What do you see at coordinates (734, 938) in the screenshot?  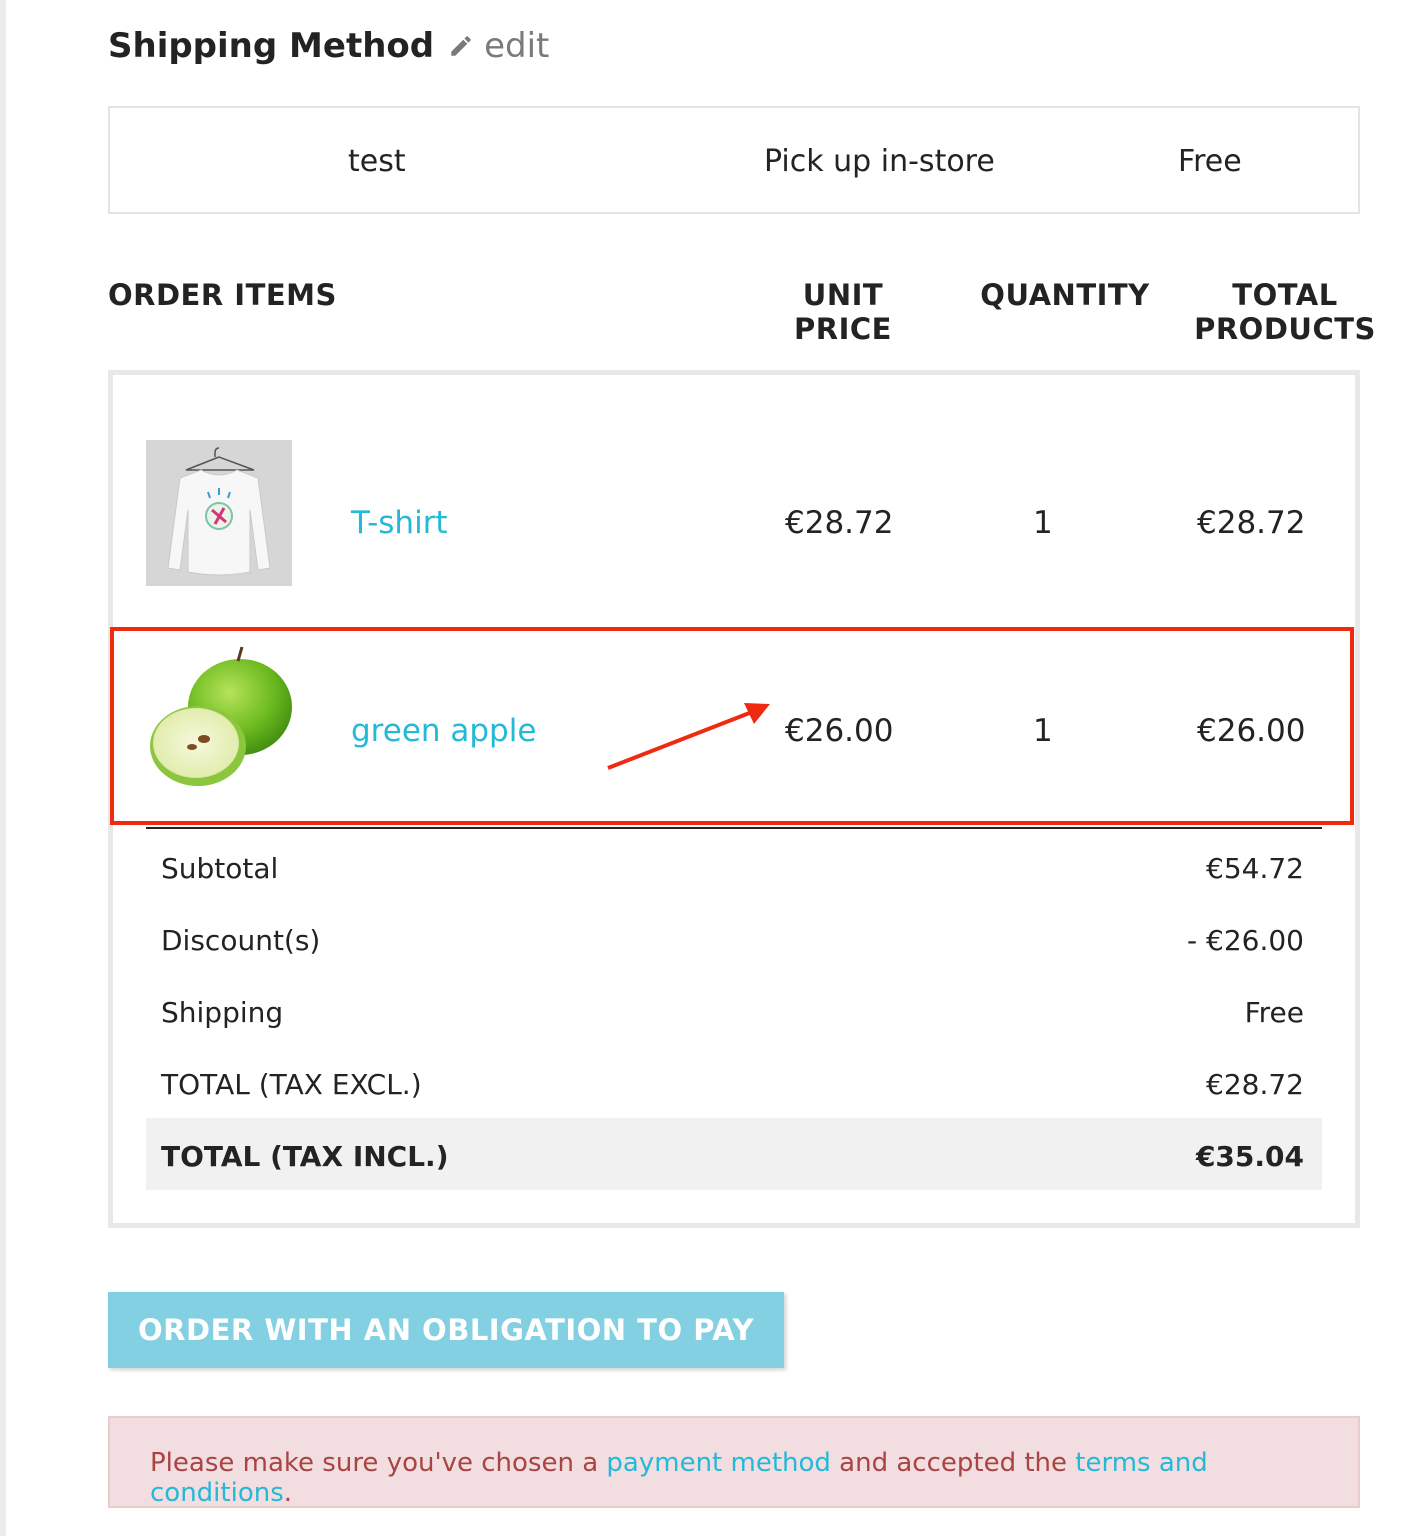 I see `discounts-row: Discount(s) - €26.00` at bounding box center [734, 938].